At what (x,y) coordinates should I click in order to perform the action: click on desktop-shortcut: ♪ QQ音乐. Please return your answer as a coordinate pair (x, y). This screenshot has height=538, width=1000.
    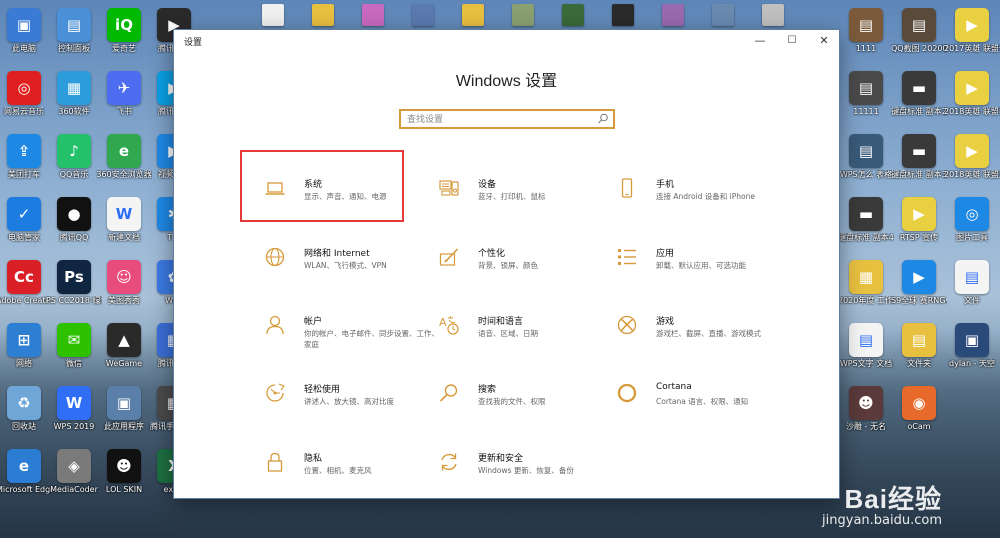
    Looking at the image, I should click on (74, 157).